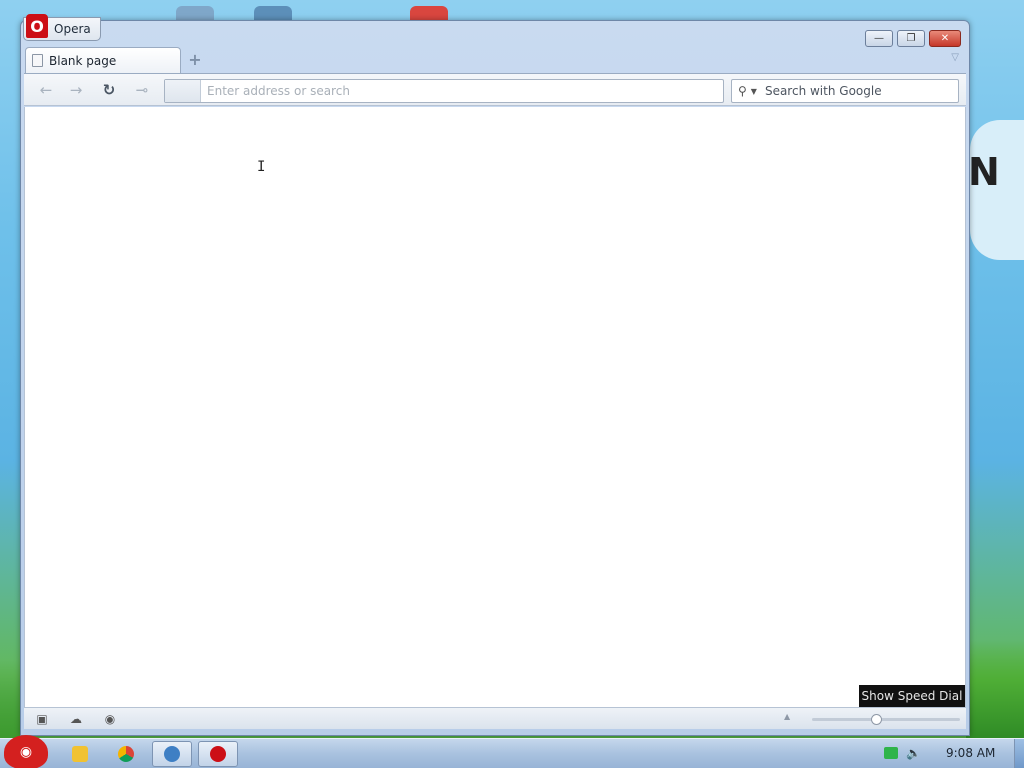 This screenshot has width=1024, height=768. I want to click on opera-unite-button: ☁, so click(76, 719).